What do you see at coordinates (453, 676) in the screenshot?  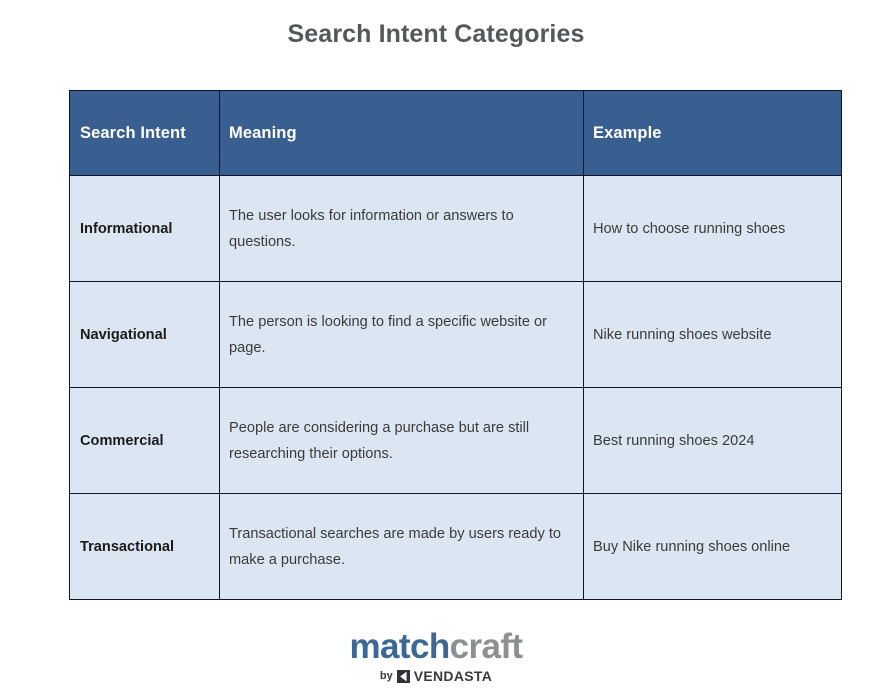 I see `logo-parent-brand: VENDASTA` at bounding box center [453, 676].